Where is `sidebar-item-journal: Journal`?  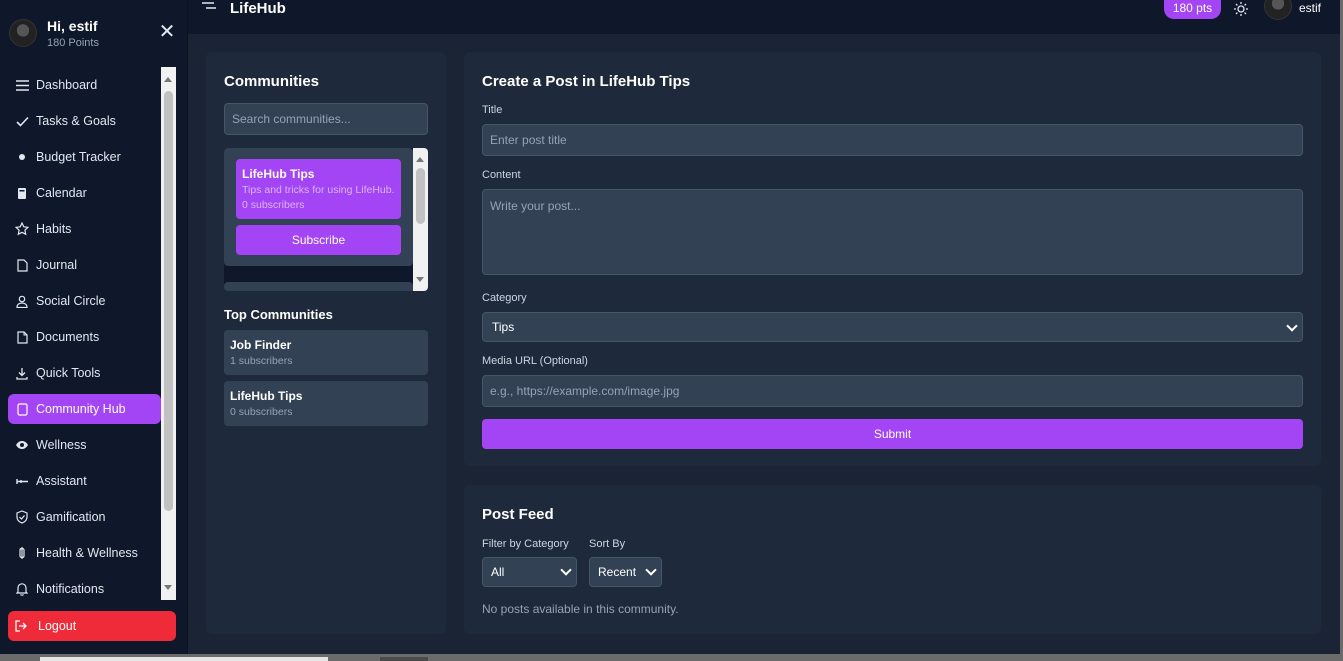
sidebar-item-journal: Journal is located at coordinates (84, 265).